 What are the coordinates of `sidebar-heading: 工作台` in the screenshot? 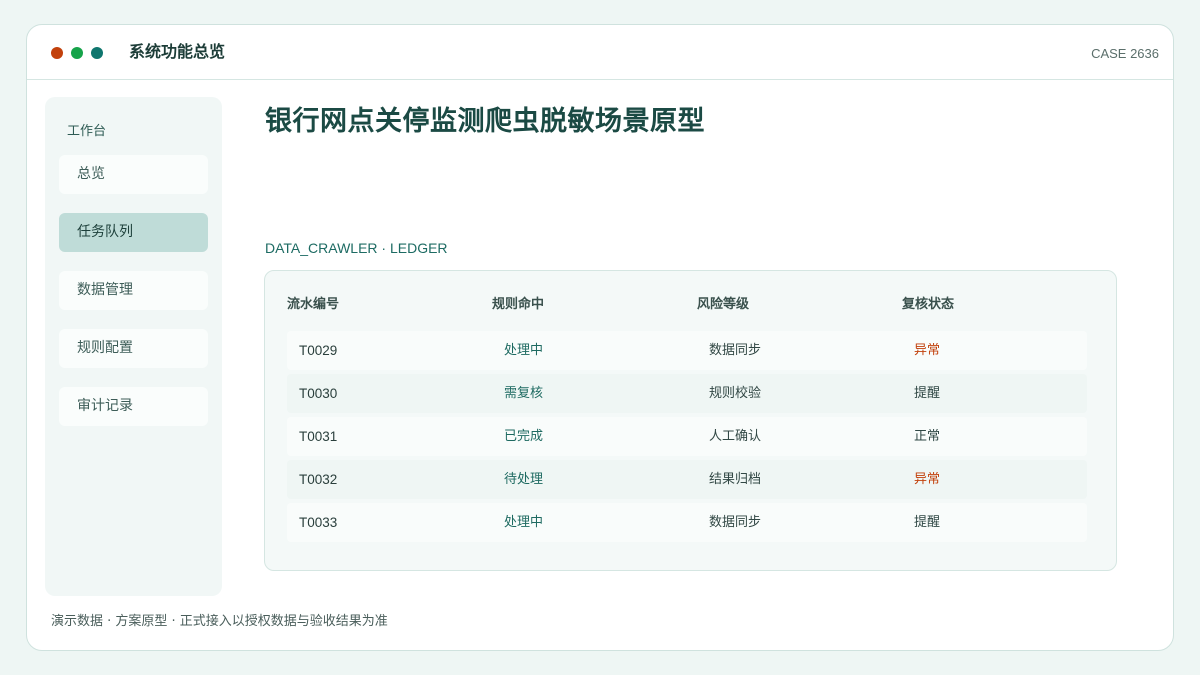 It's located at (87, 131).